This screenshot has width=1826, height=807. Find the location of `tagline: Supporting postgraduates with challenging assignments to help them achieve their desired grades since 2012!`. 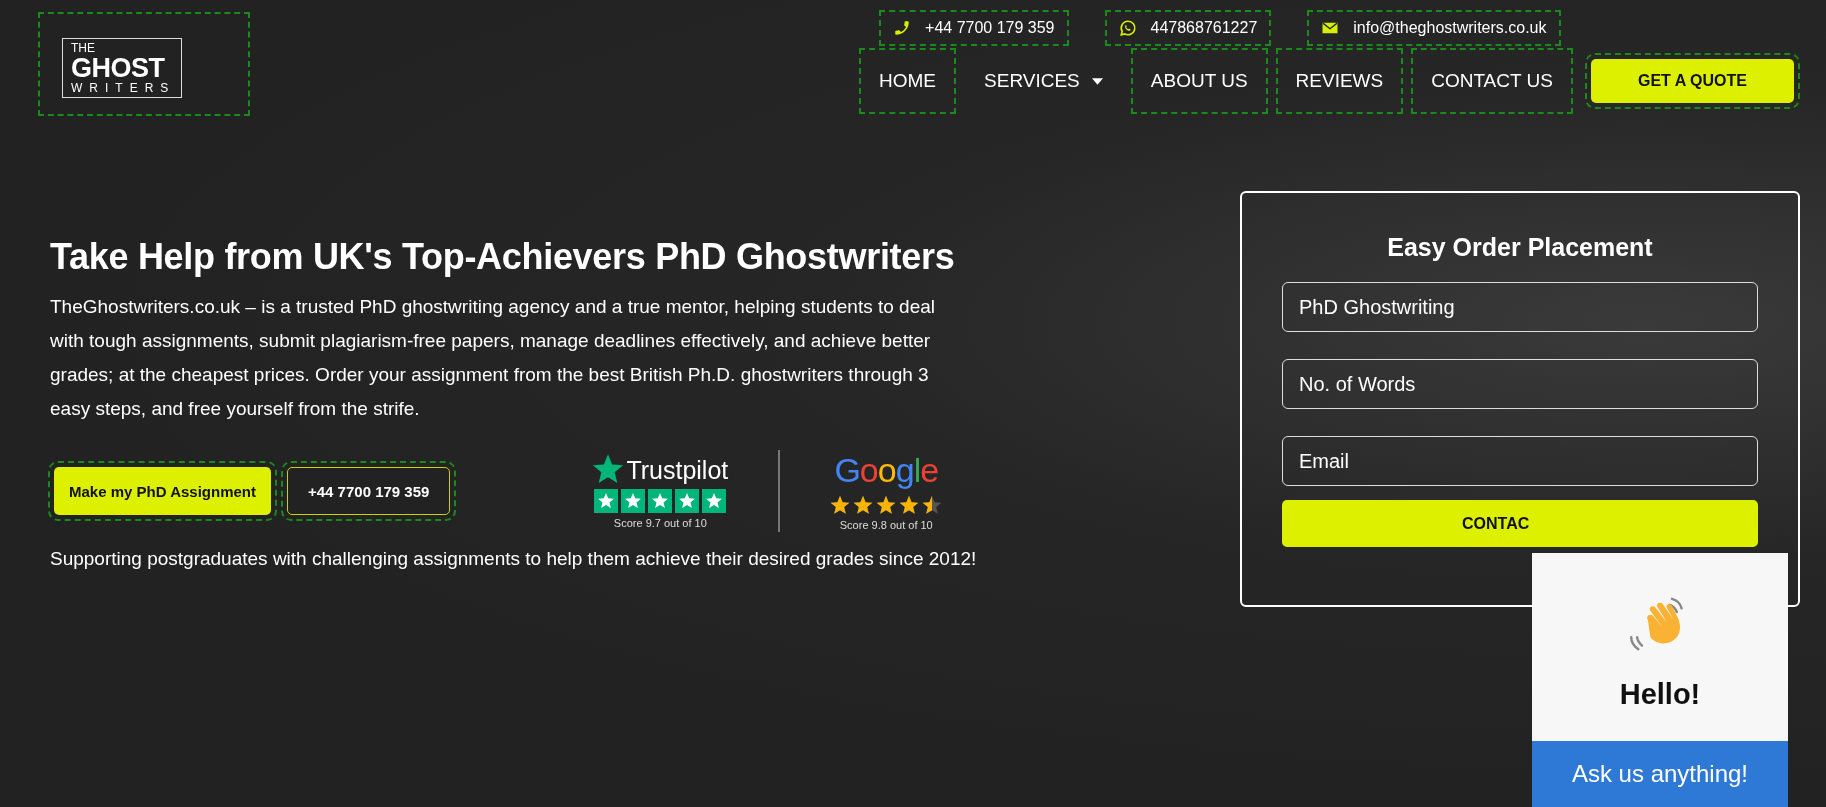

tagline: Supporting postgraduates with challenging assignments to help them achieve their desired grades since 2012! is located at coordinates (514, 559).